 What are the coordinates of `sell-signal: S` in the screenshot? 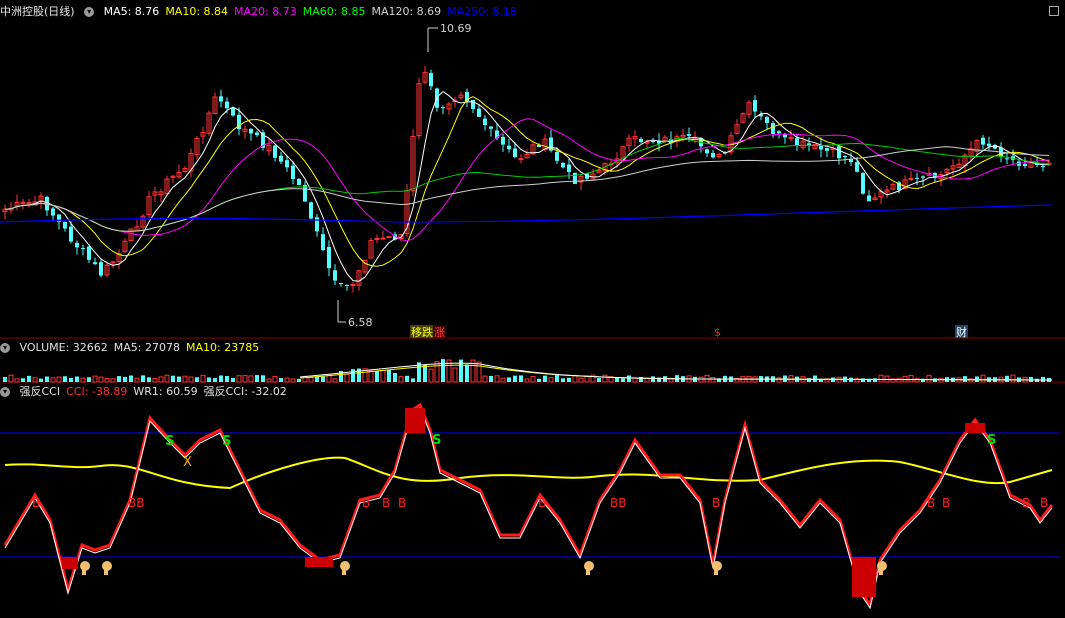 It's located at (991, 440).